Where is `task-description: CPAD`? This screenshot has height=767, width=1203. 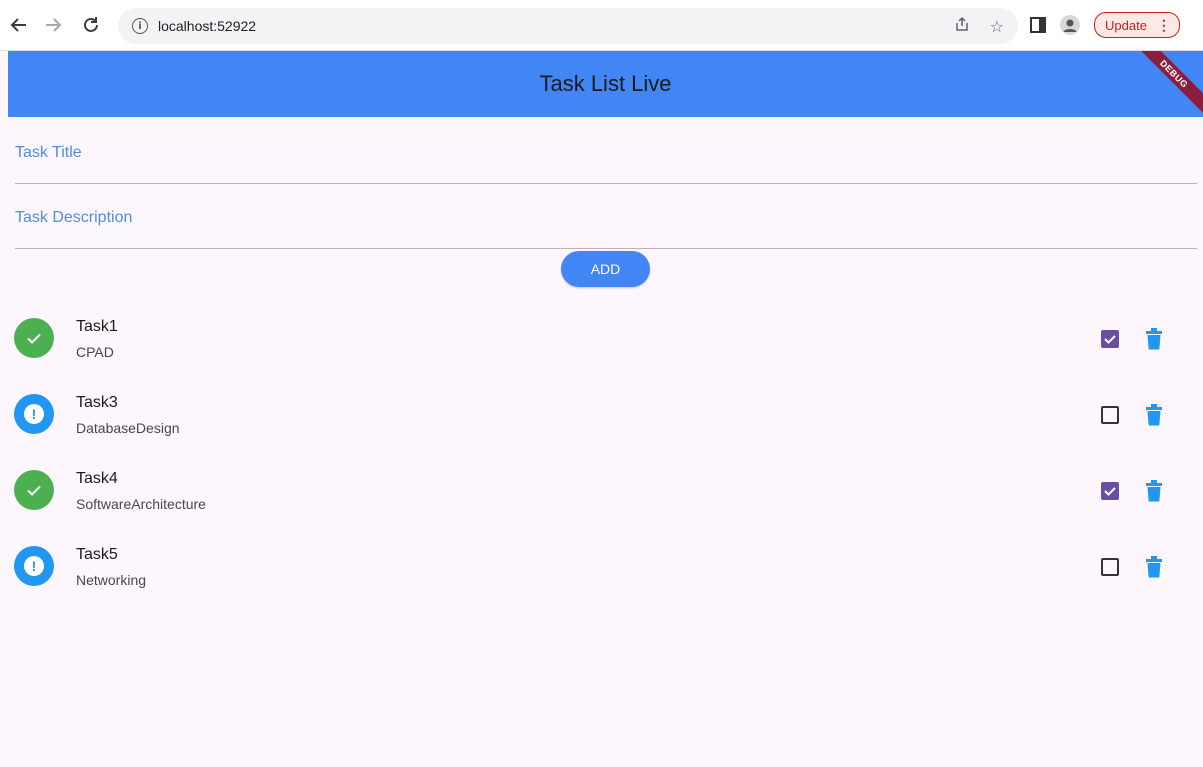
task-description: CPAD is located at coordinates (95, 352).